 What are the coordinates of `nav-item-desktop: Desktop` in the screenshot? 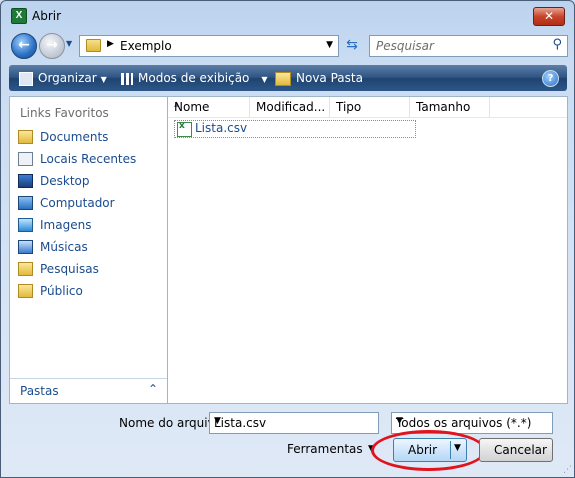 It's located at (90, 181).